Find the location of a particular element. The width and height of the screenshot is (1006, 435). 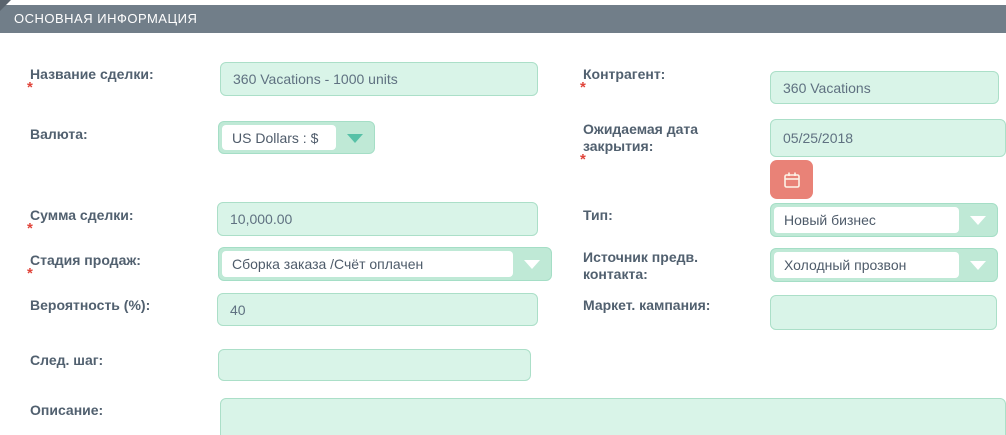

sales-stage-select: Сборка заказа /Счёт оплачен is located at coordinates (385, 264).